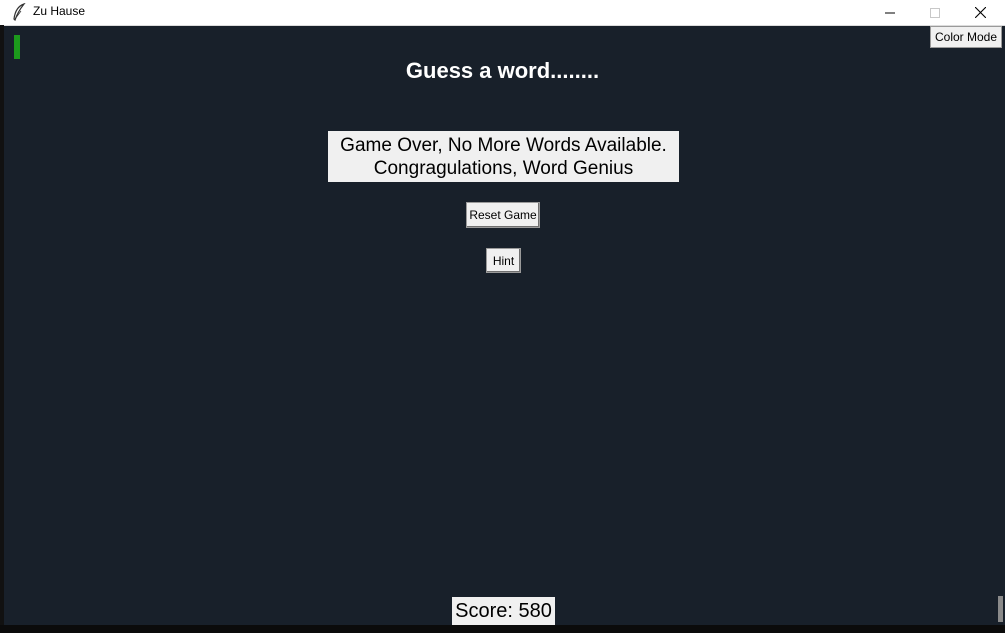 The width and height of the screenshot is (1005, 633). I want to click on minimize-button, so click(889, 12).